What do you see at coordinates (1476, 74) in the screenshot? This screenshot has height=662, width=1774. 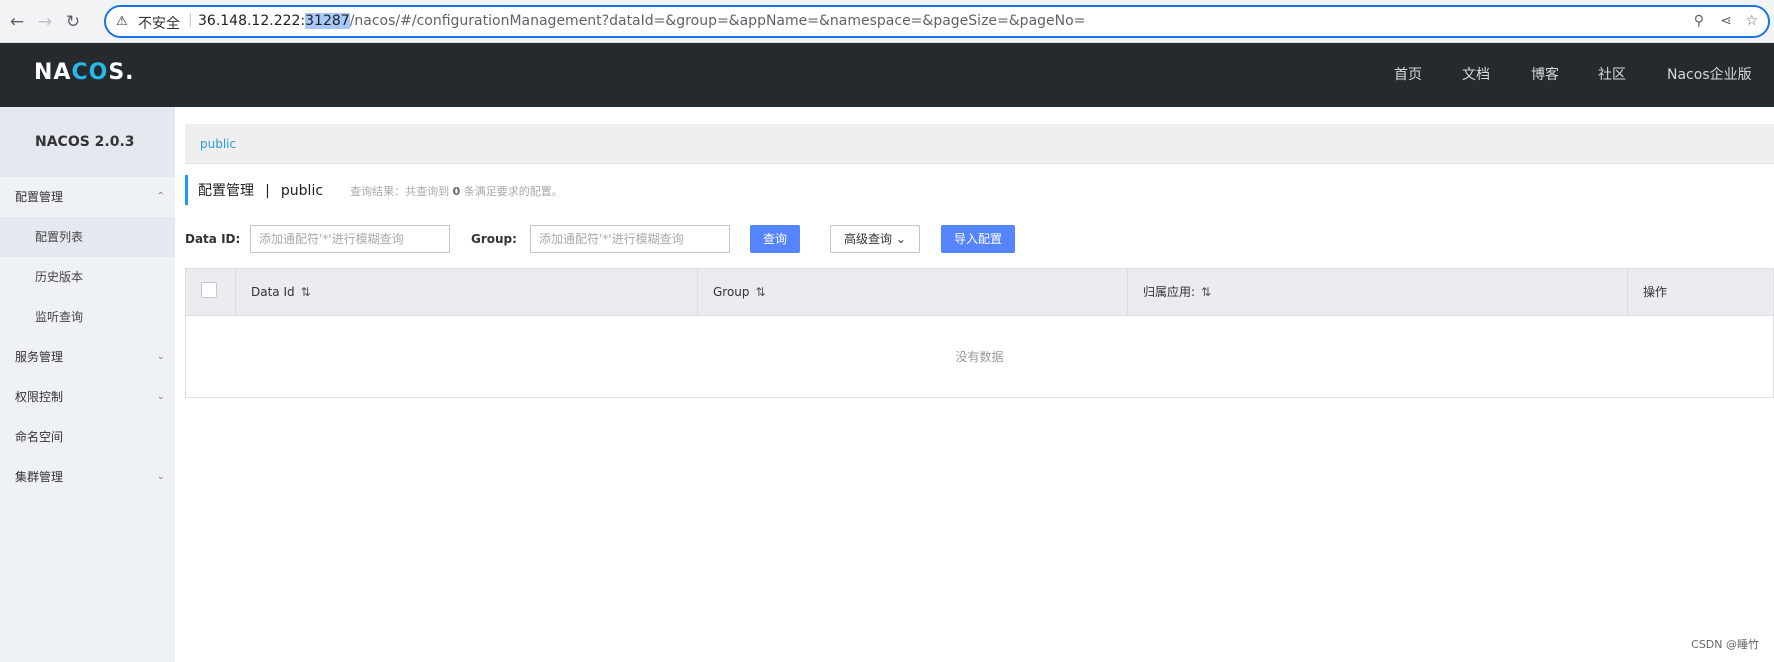 I see `nav-docs: 文档` at bounding box center [1476, 74].